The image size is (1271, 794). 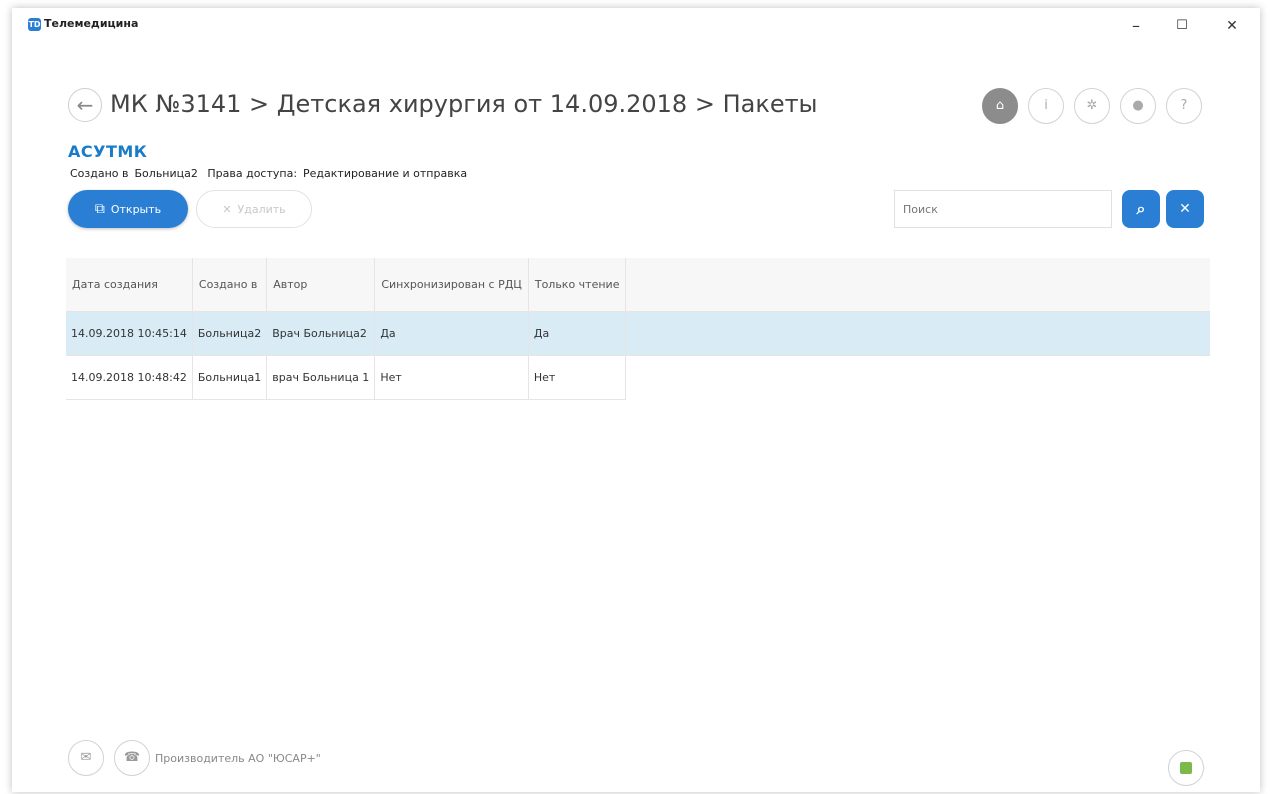 I want to click on created-in-label: Создано в, so click(x=99, y=173).